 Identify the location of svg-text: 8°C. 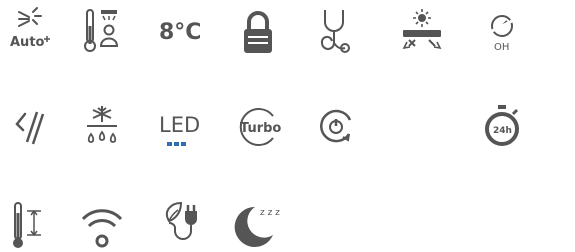
(180, 32).